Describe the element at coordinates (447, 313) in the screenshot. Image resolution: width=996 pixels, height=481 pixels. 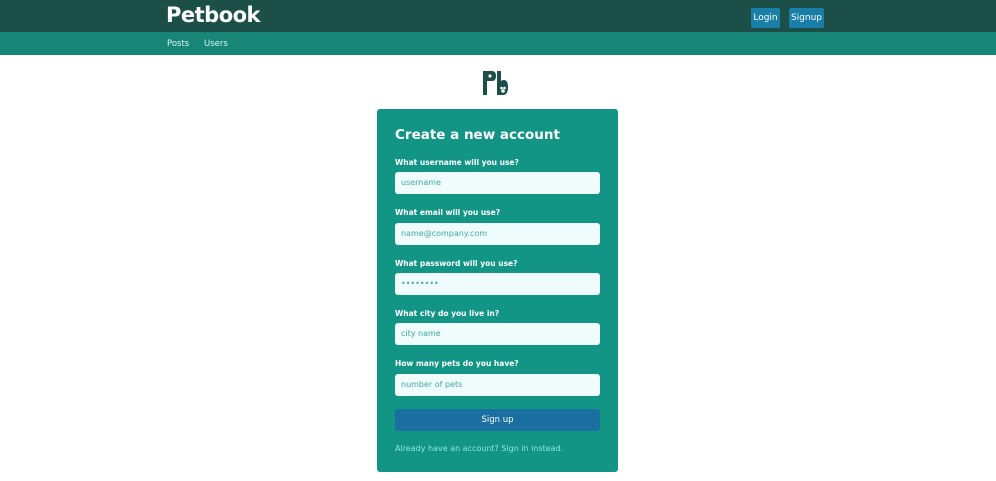
I see `city-label: What city do you live in?` at that location.